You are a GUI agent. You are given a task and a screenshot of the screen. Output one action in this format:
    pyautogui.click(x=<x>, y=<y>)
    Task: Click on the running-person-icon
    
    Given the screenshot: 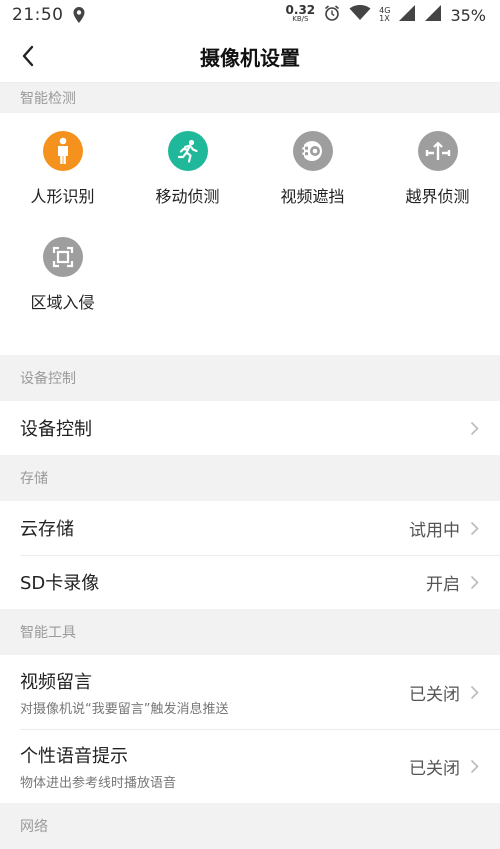 What is the action you would take?
    pyautogui.click(x=187, y=151)
    